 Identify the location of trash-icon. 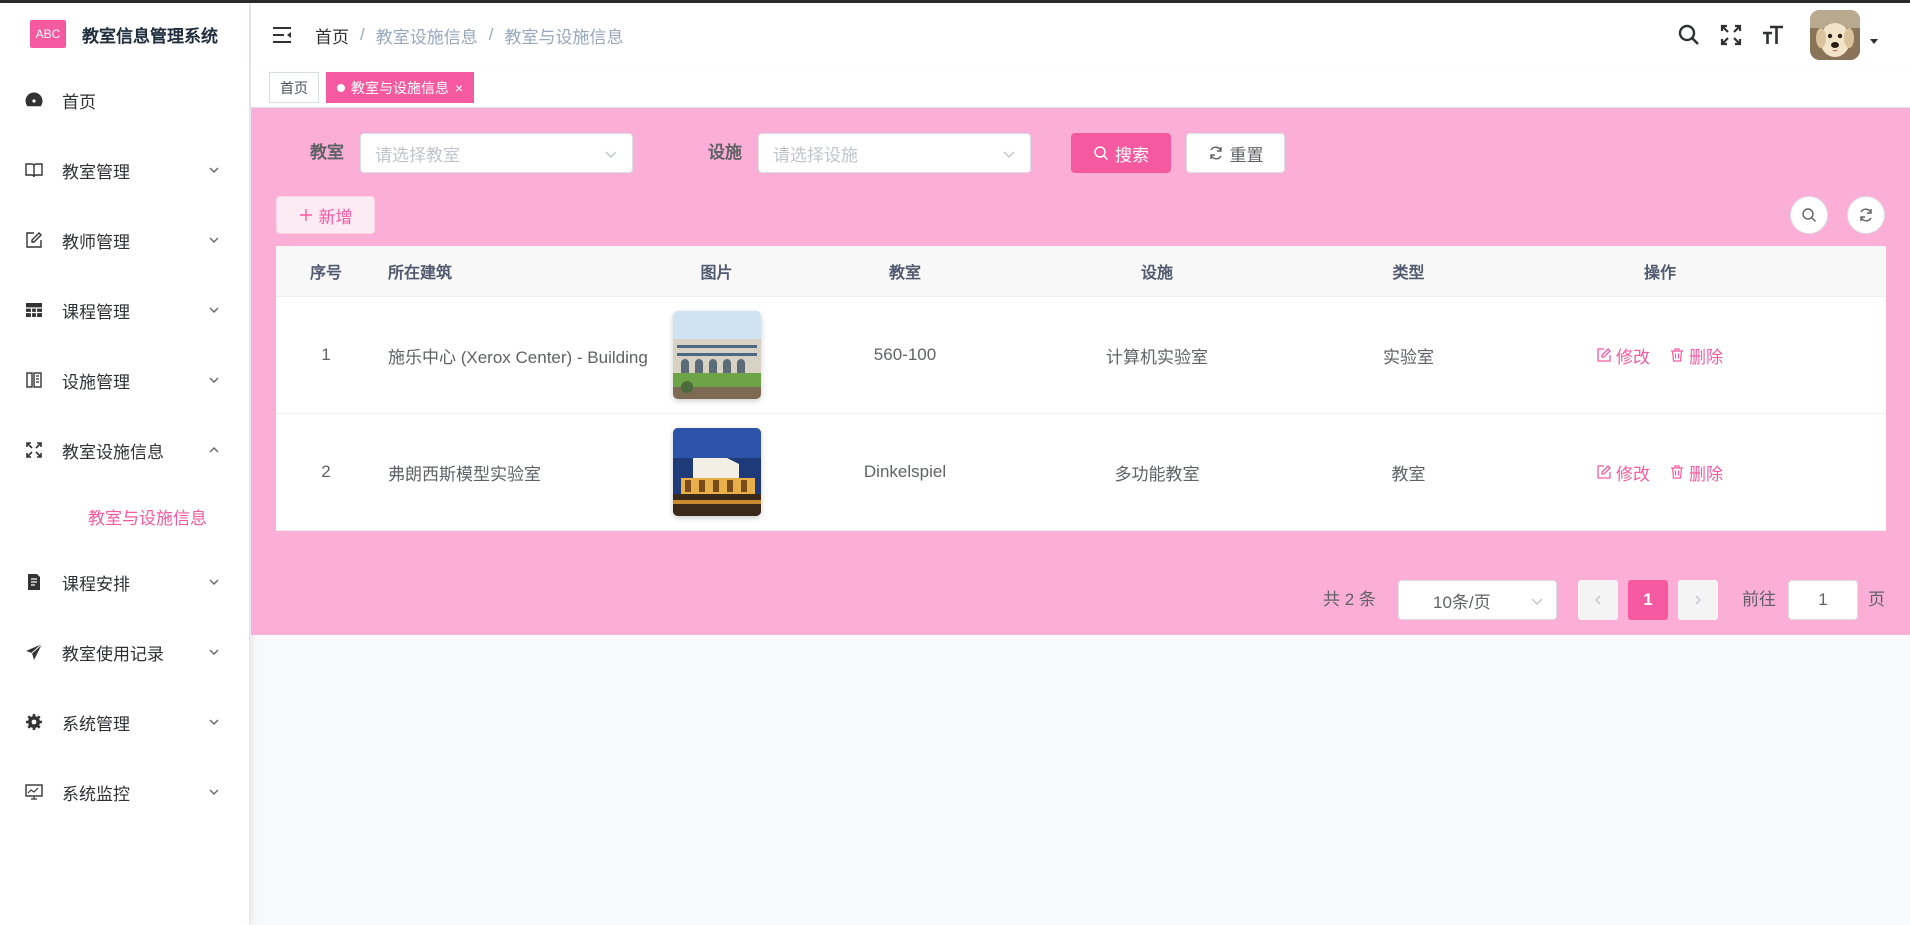
(1677, 472).